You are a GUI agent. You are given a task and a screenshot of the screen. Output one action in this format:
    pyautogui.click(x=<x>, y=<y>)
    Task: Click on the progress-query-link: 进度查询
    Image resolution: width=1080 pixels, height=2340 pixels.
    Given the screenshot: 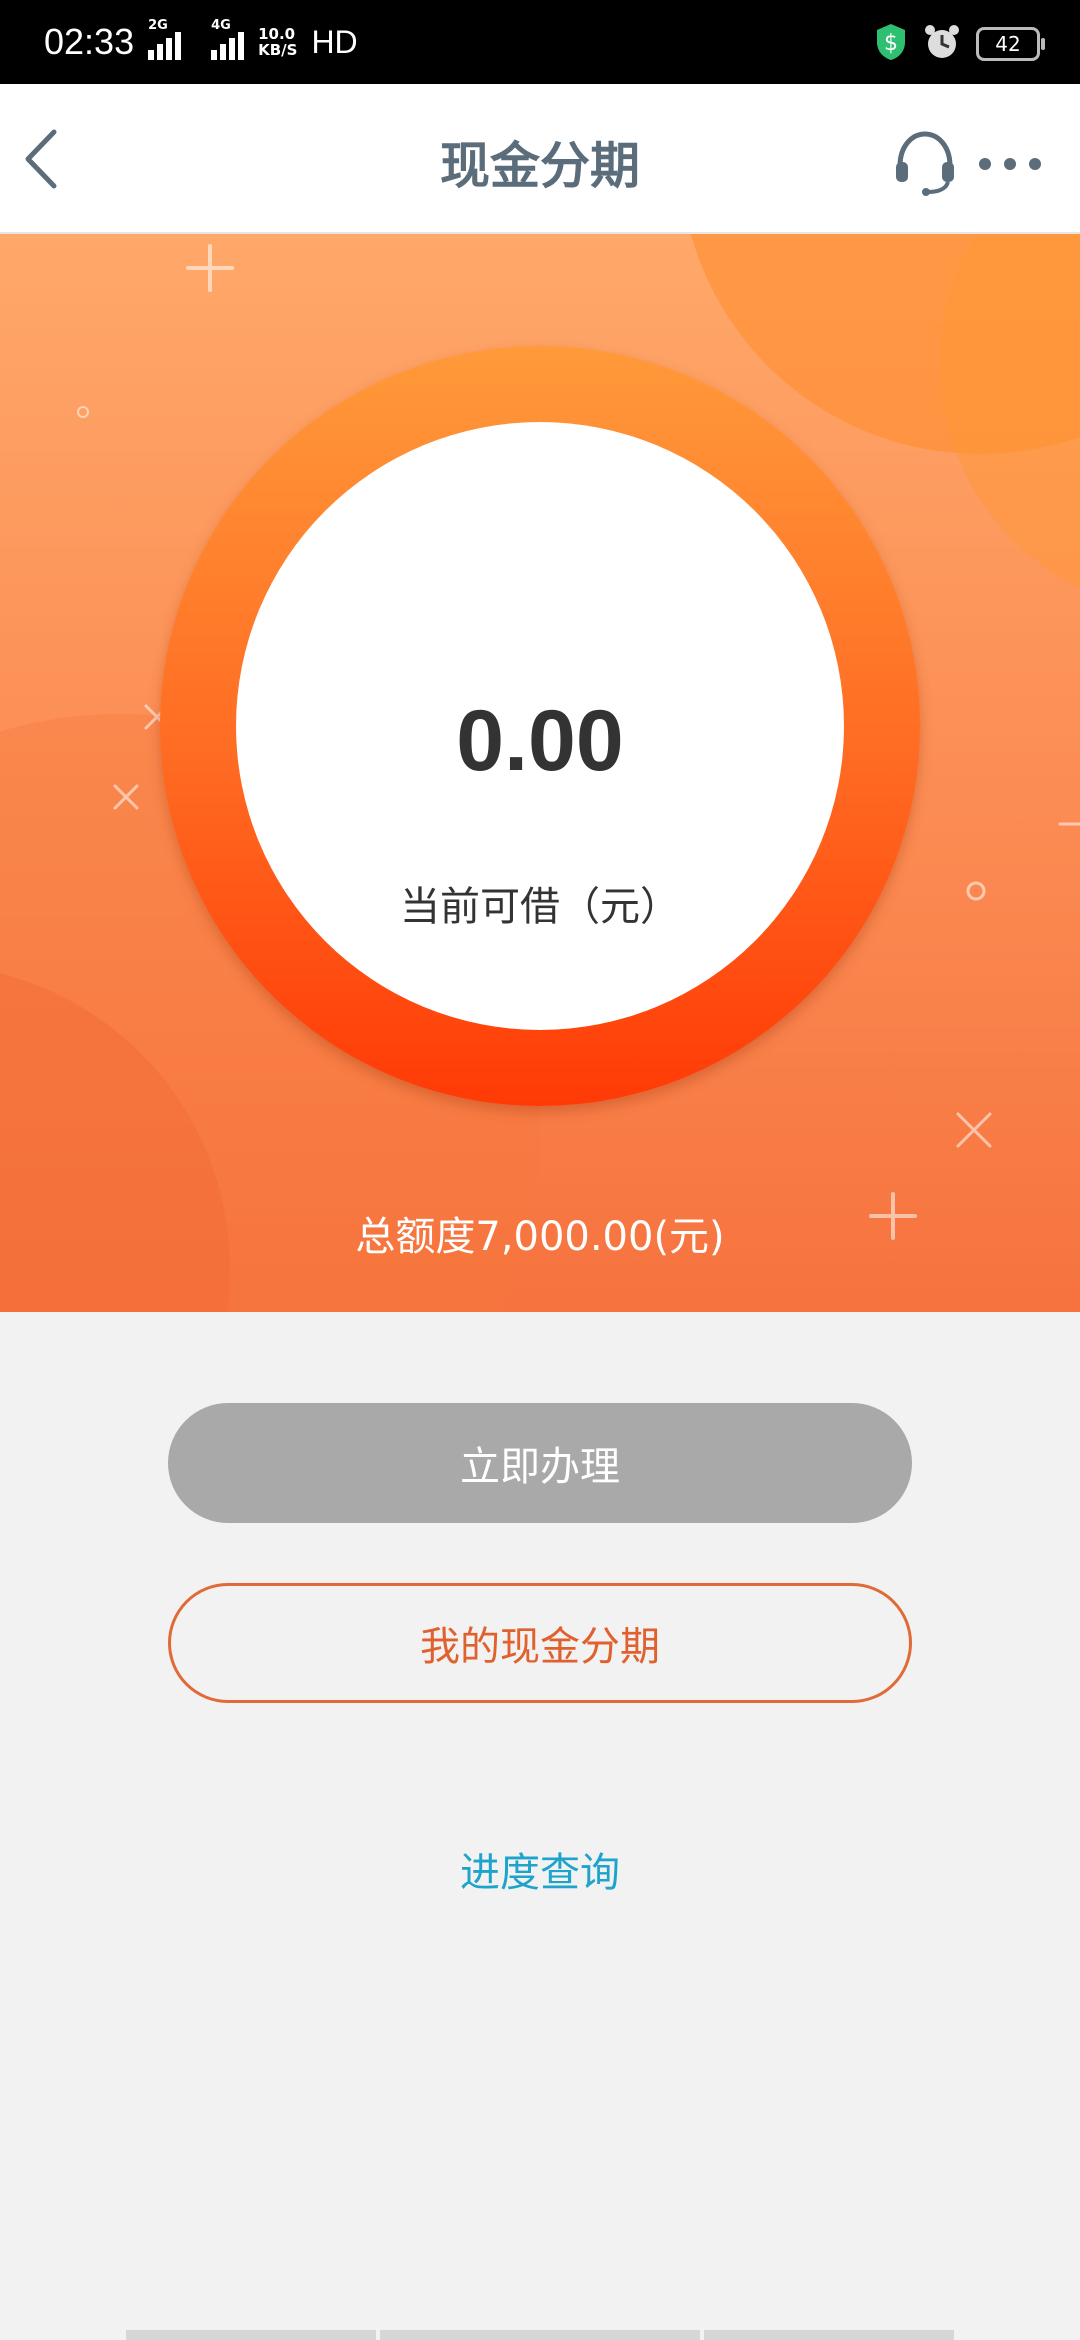 What is the action you would take?
    pyautogui.click(x=540, y=1869)
    